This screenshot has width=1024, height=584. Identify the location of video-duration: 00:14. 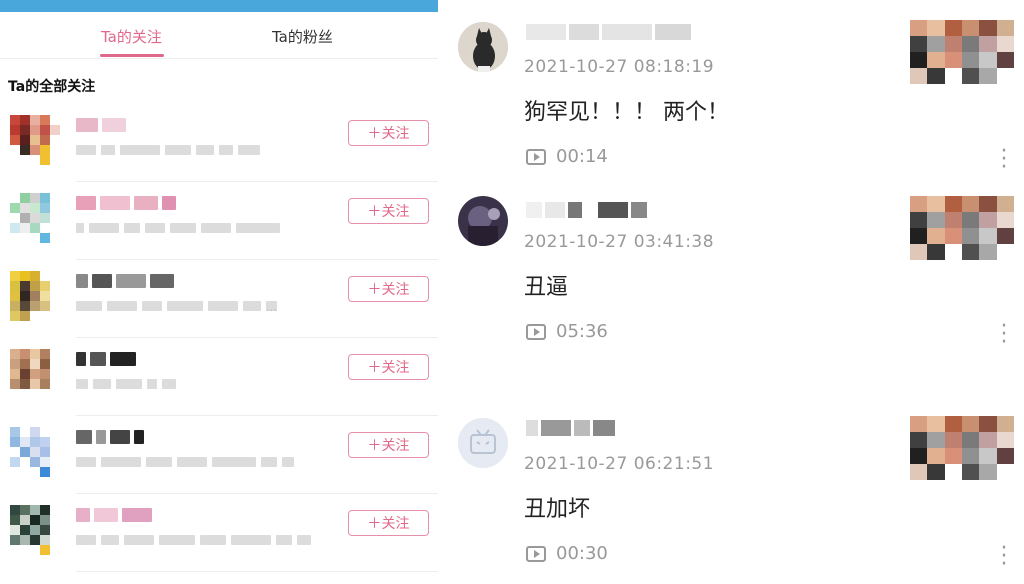
(567, 156).